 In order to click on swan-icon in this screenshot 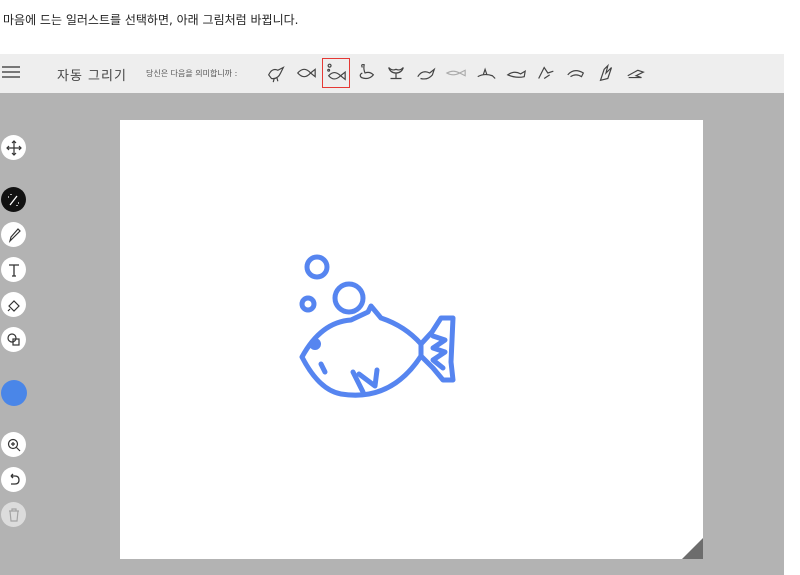, I will do `click(367, 71)`.